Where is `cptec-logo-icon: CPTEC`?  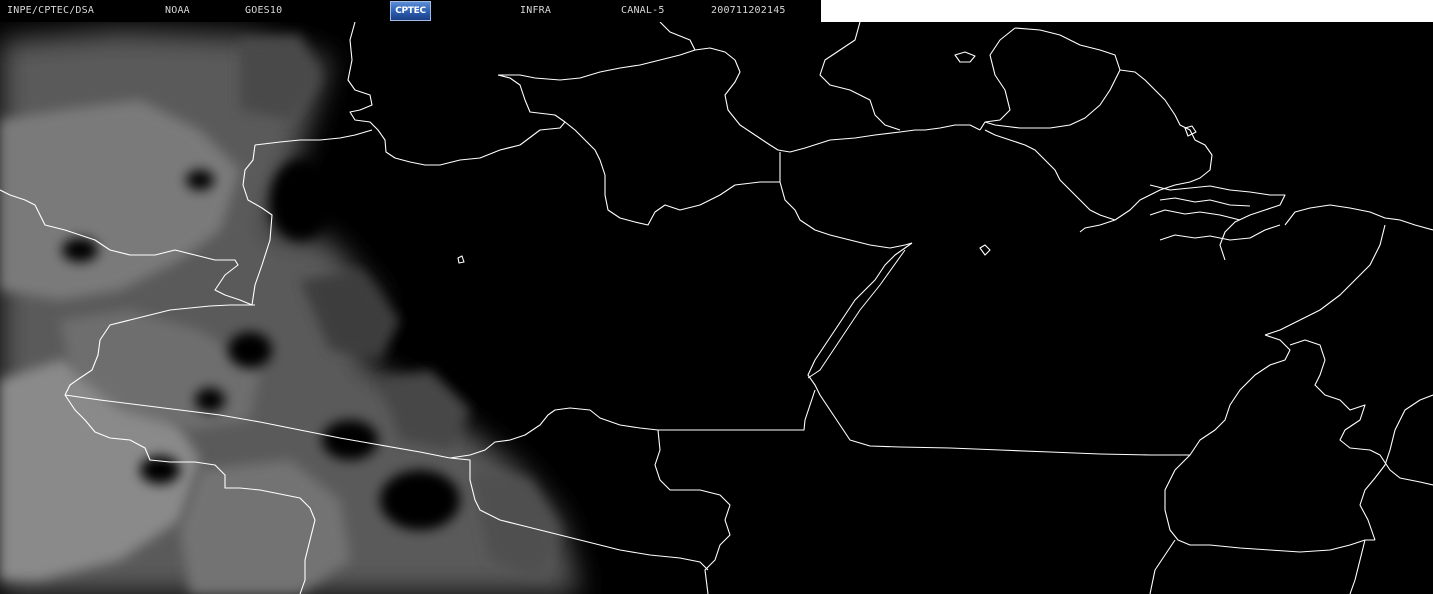
cptec-logo-icon: CPTEC is located at coordinates (410, 11).